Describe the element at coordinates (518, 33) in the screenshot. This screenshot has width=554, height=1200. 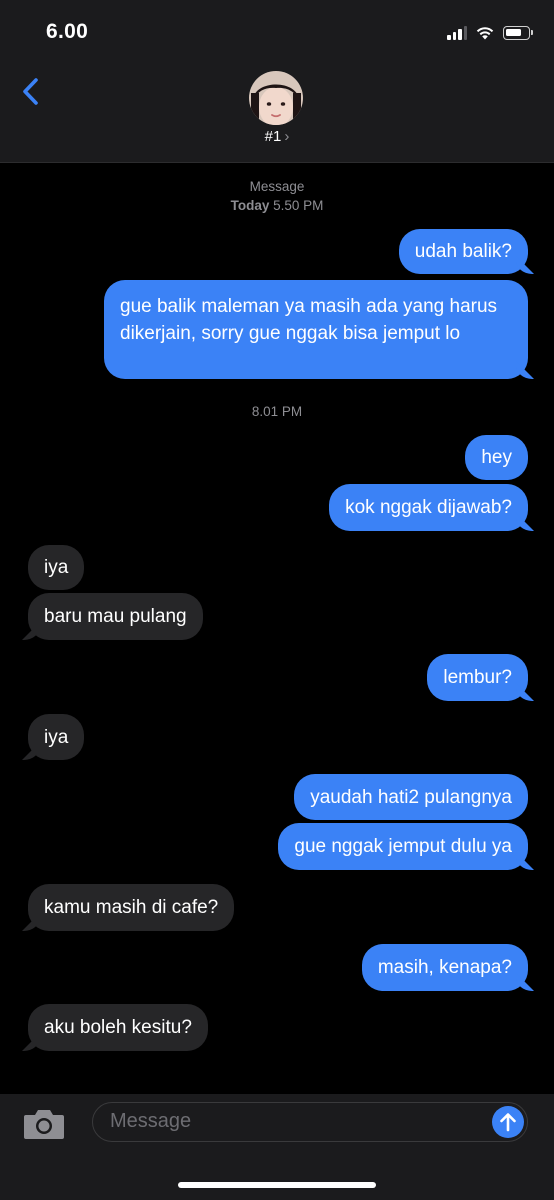
I see `battery-icon` at that location.